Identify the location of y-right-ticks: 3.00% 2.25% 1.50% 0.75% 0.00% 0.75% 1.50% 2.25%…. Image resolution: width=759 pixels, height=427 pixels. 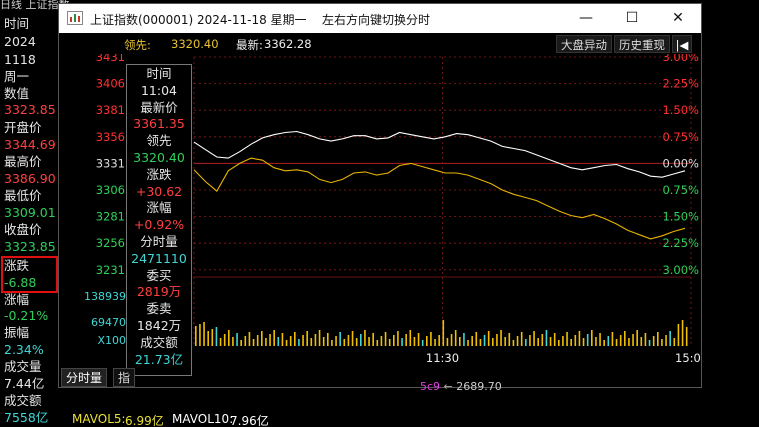
(680, 165).